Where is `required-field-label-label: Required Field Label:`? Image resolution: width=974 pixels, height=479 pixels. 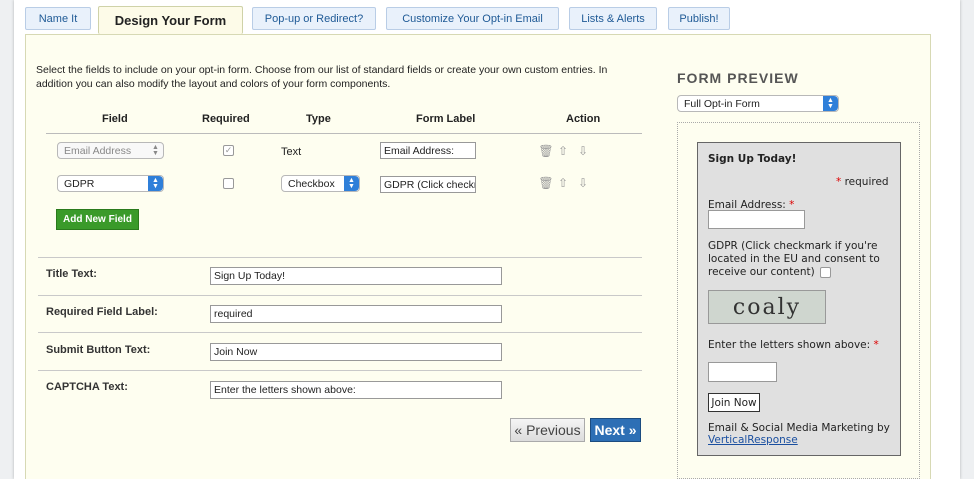
required-field-label-label: Required Field Label: is located at coordinates (102, 312).